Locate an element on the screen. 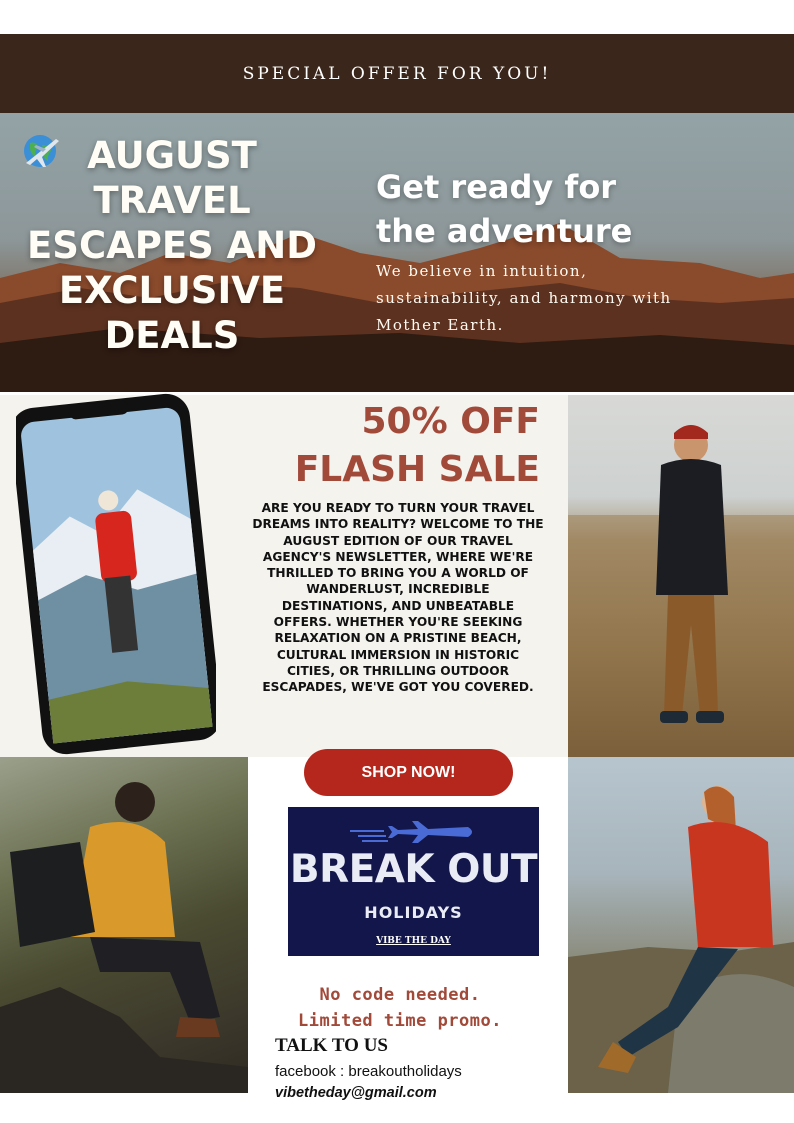  email-link: vibetheday@gmail.com is located at coordinates (356, 1093).